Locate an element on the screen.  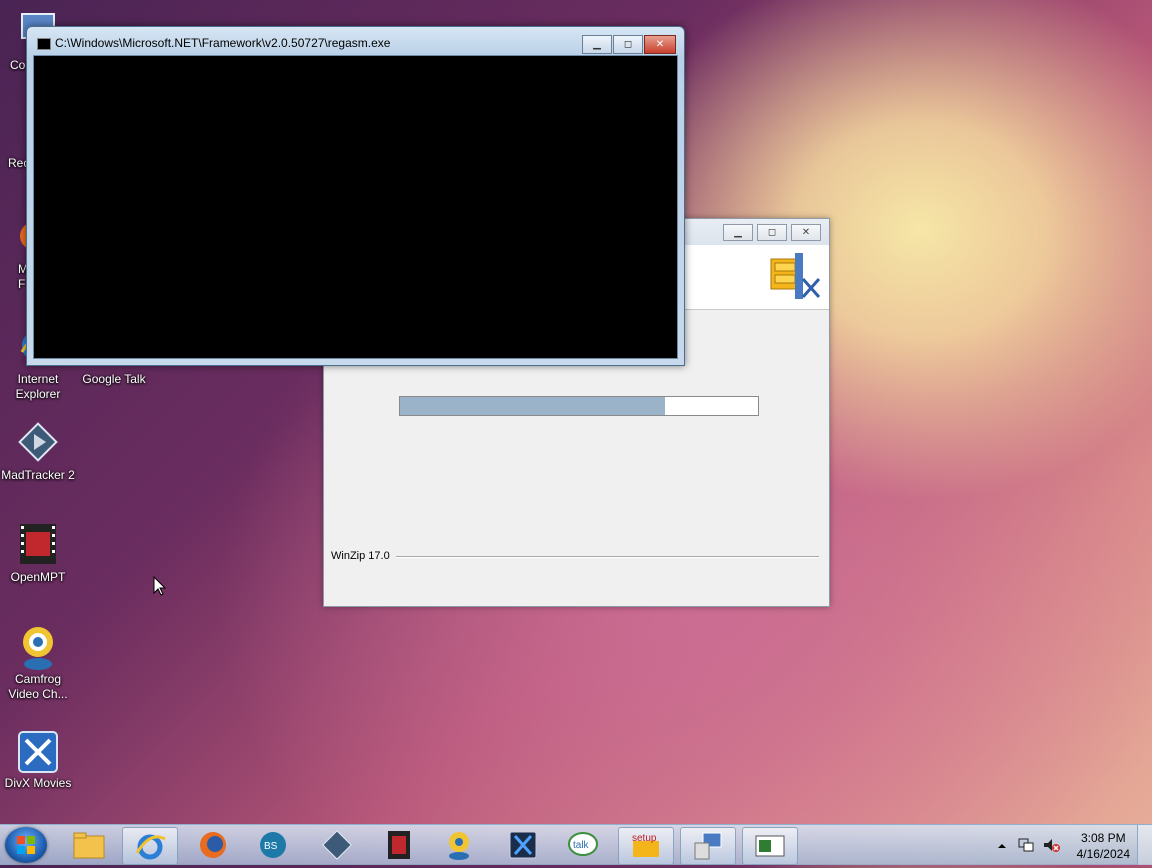
desktop-icon-openmpt: OpenMPT is located at coordinates (38, 553).